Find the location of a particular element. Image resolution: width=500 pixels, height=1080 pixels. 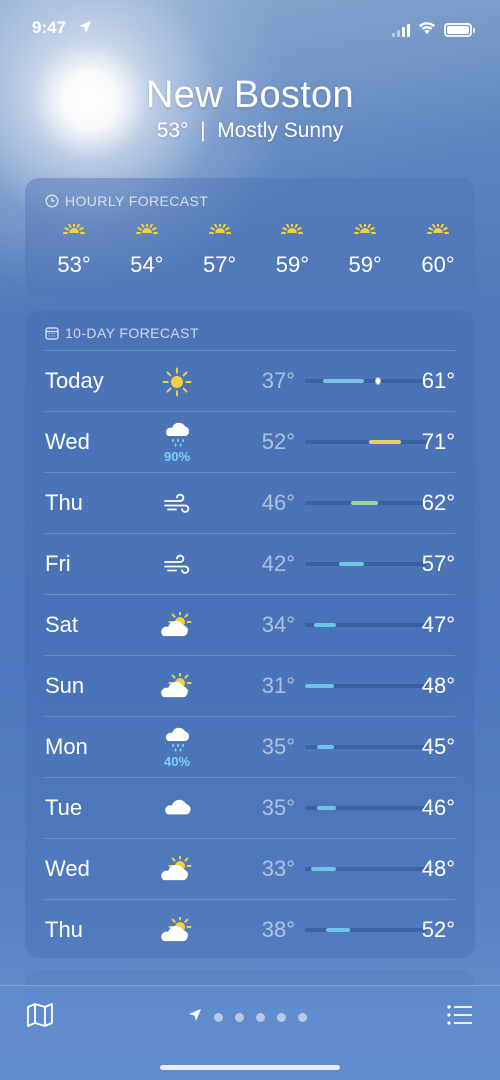

cloud-icon is located at coordinates (177, 809).